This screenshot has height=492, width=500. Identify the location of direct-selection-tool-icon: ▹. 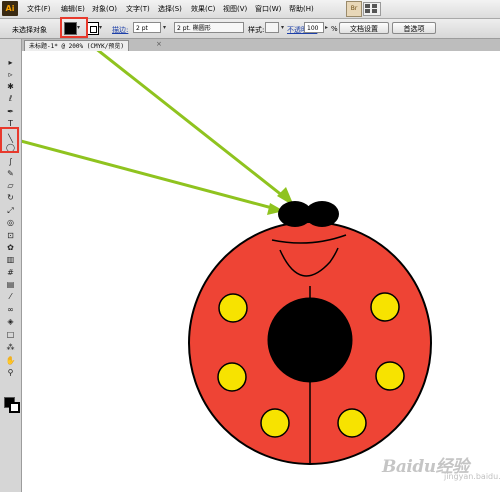
(10, 74).